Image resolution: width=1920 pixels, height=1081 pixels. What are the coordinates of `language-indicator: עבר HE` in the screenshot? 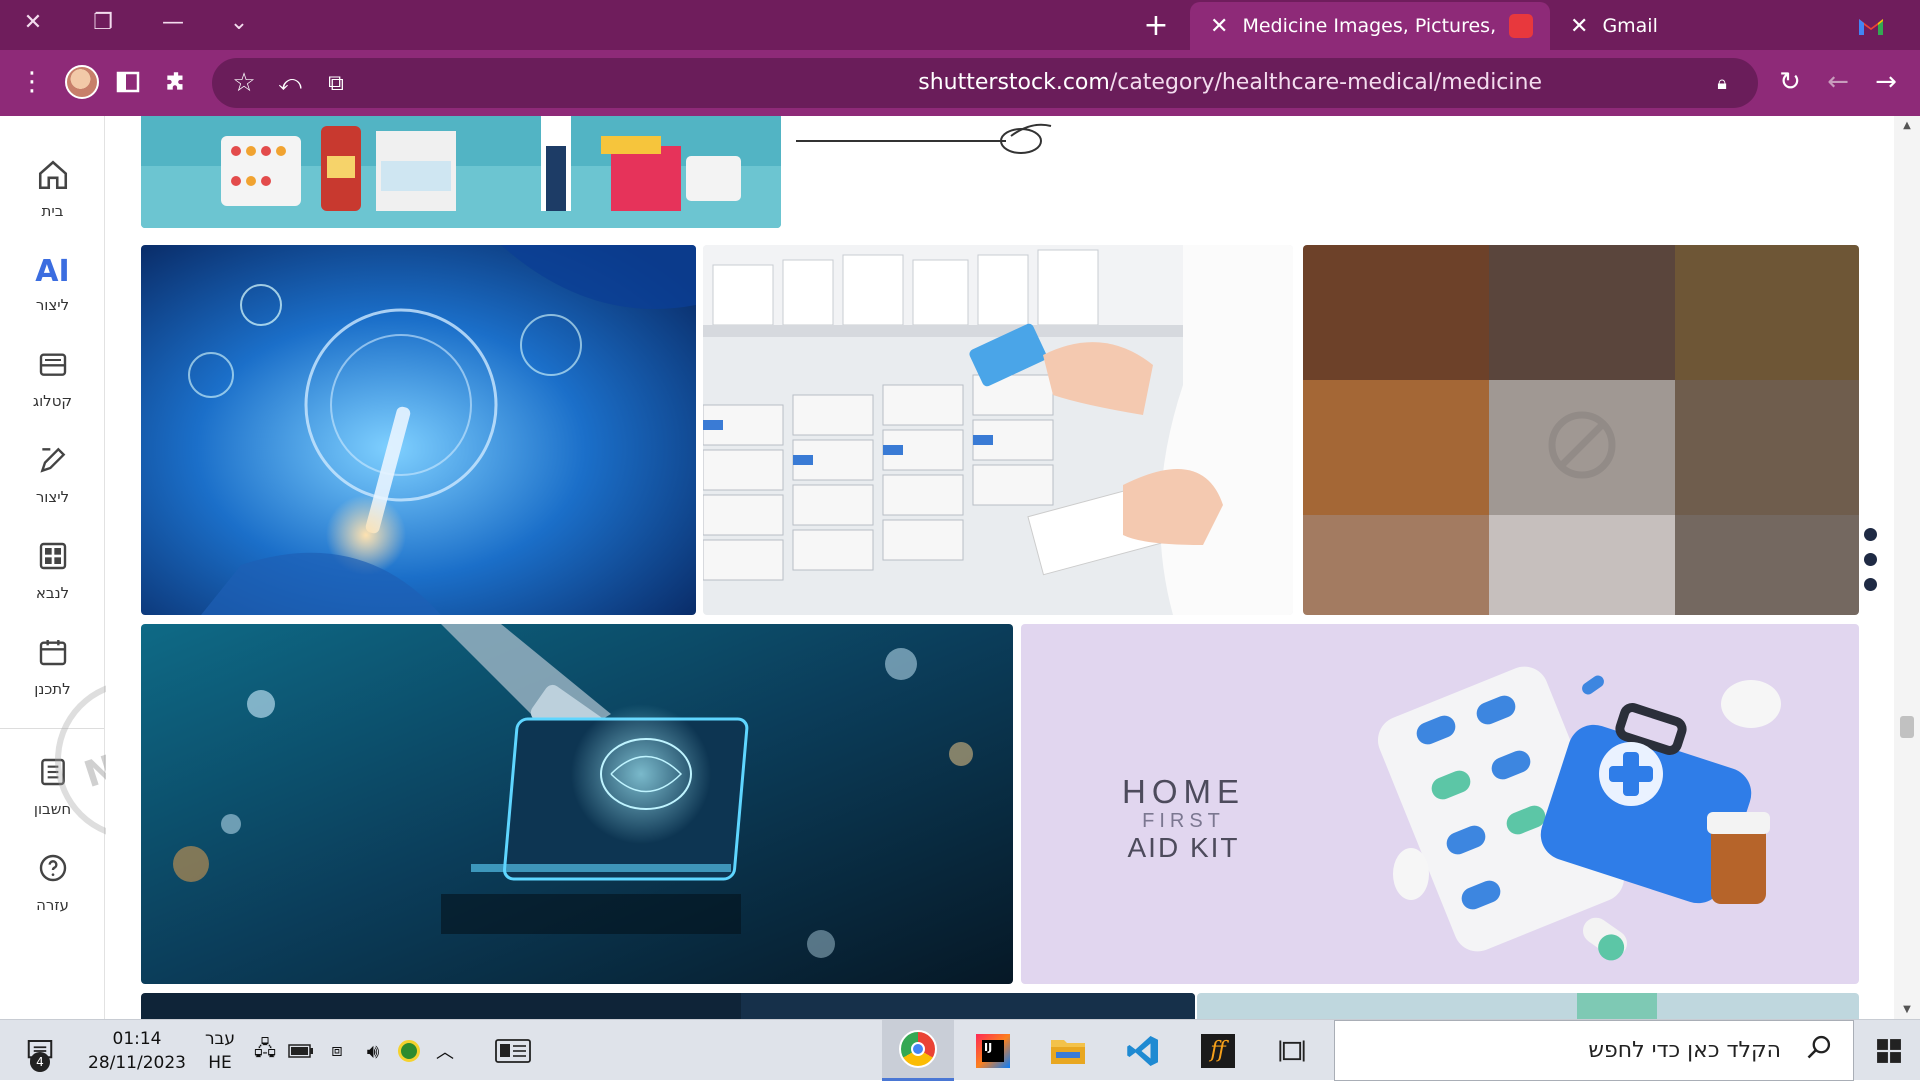 It's located at (220, 1050).